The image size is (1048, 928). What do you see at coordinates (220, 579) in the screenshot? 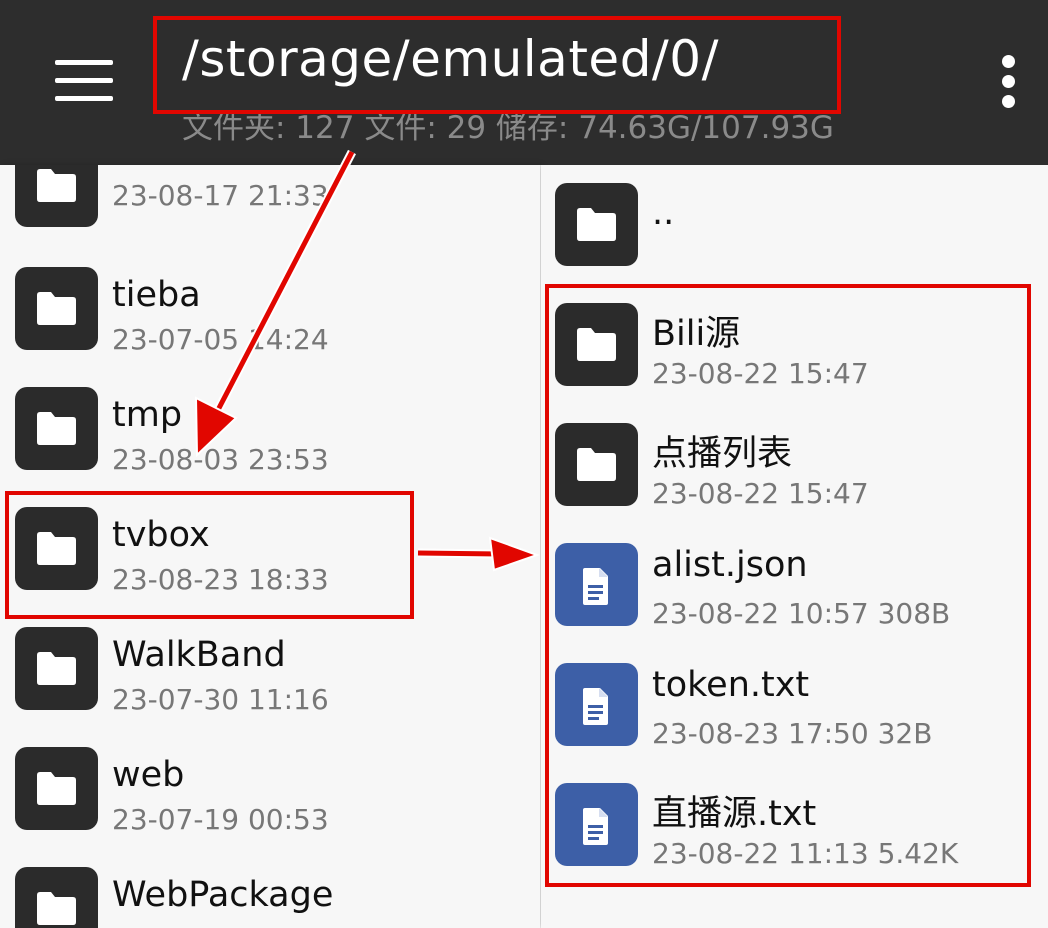
I see `item-date: 23-08-23 18:33` at bounding box center [220, 579].